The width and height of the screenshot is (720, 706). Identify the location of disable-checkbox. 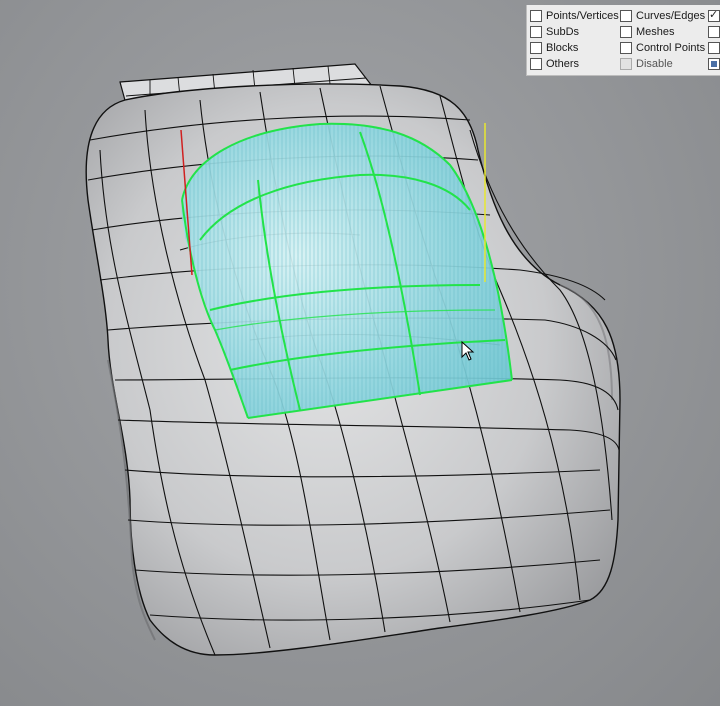
(626, 64).